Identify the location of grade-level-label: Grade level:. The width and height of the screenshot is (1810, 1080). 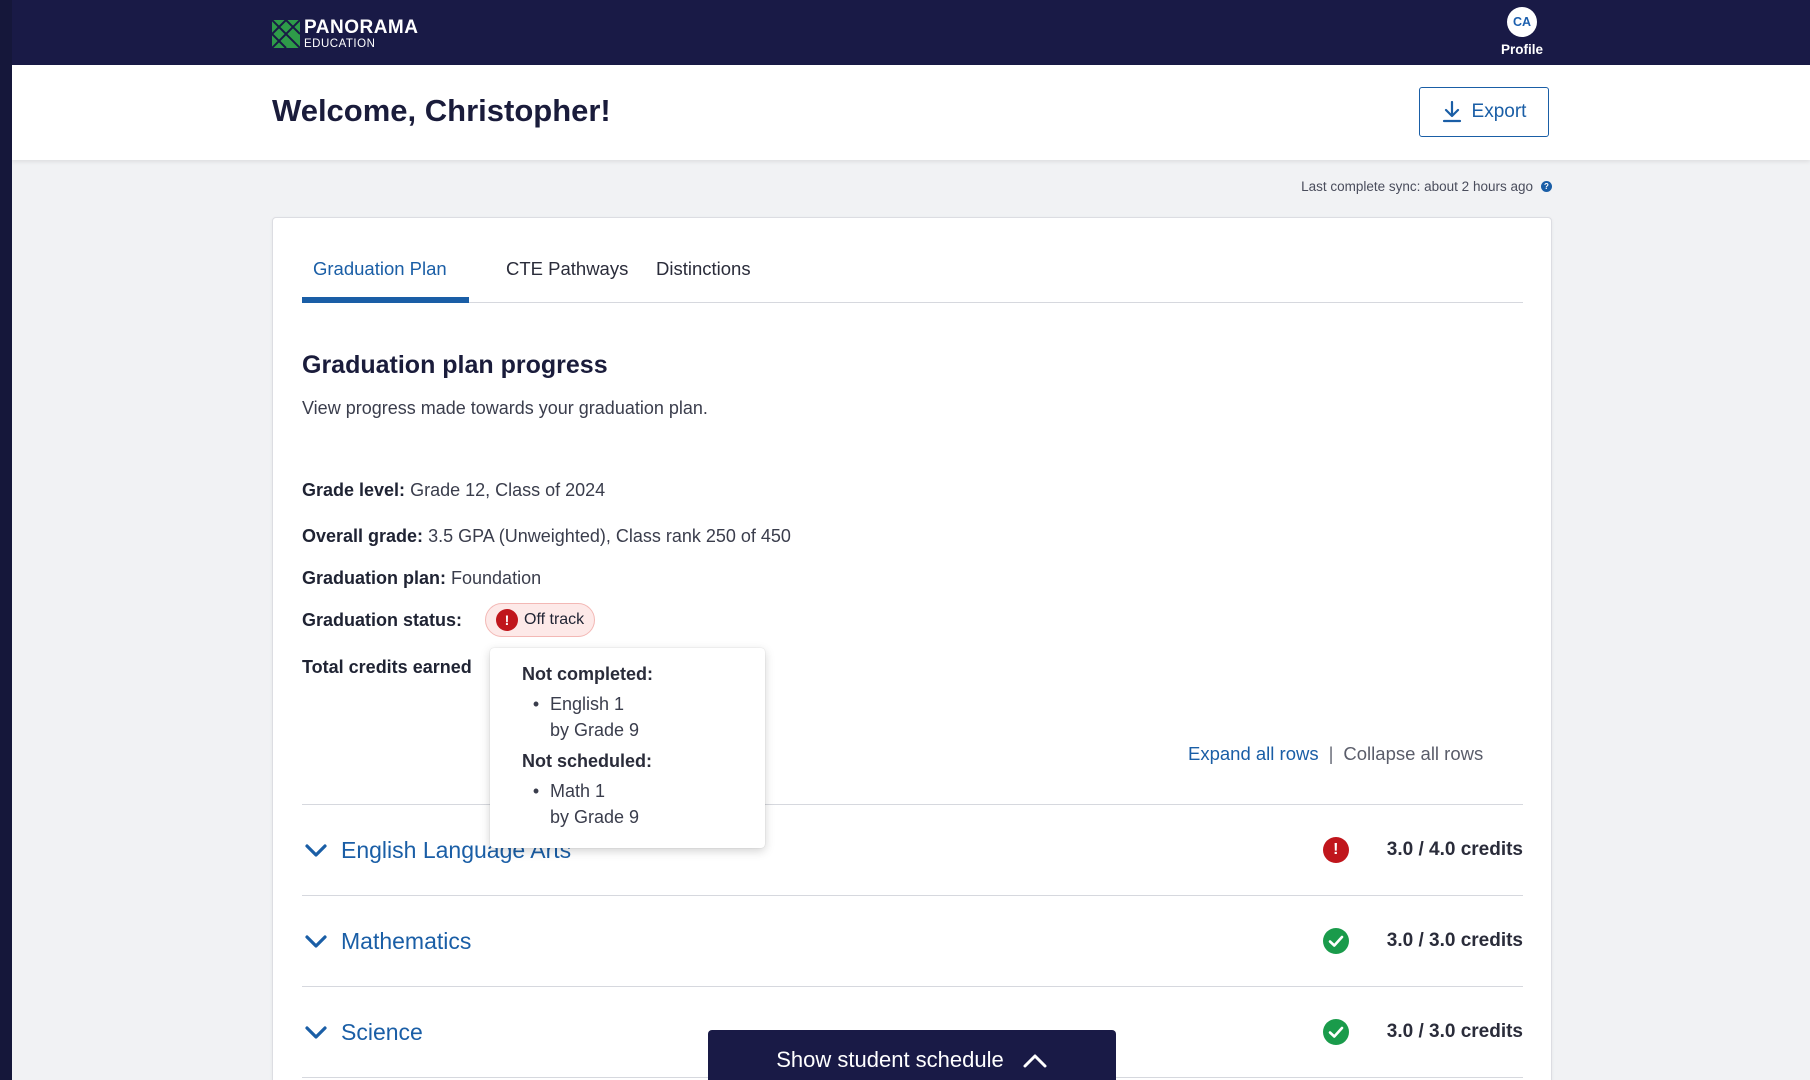
(354, 490).